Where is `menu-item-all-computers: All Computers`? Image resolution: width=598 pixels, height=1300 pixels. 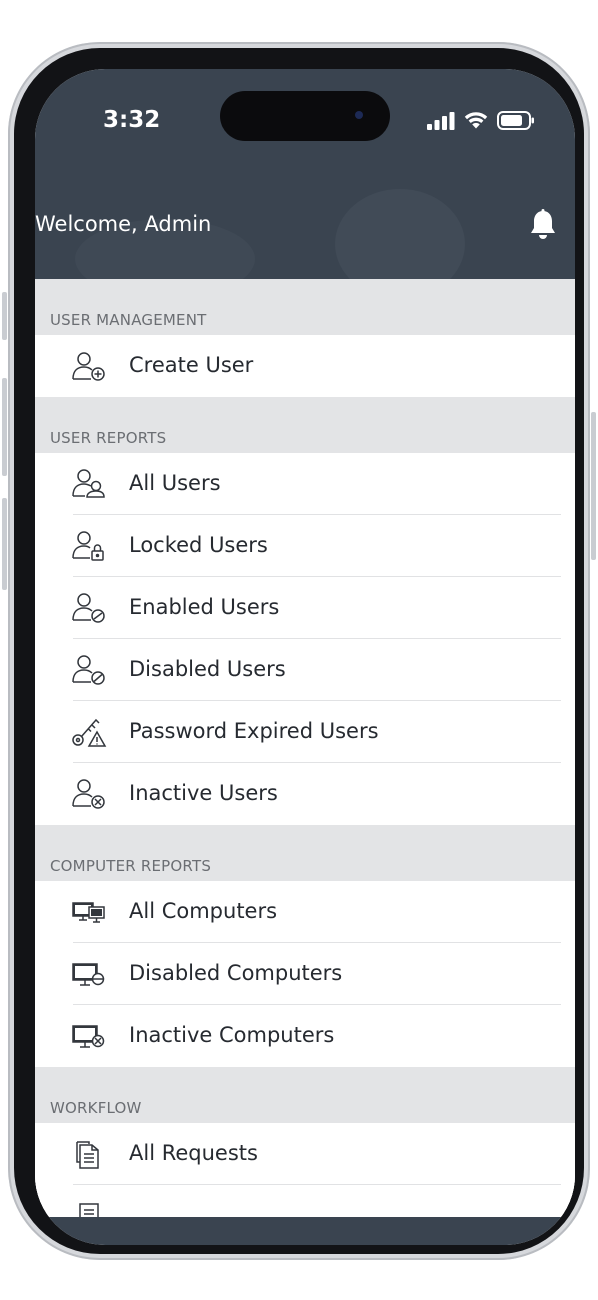
menu-item-all-computers: All Computers is located at coordinates (305, 912).